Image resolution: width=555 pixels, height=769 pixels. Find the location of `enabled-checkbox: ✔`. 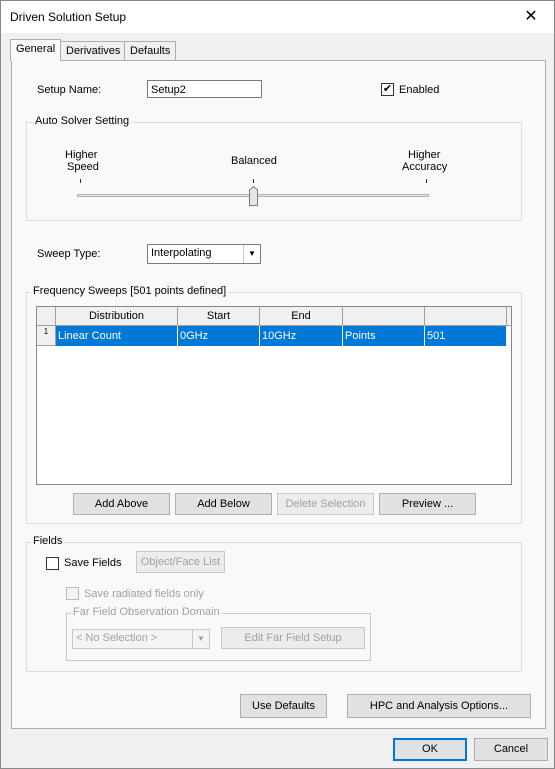

enabled-checkbox: ✔ is located at coordinates (387, 89).